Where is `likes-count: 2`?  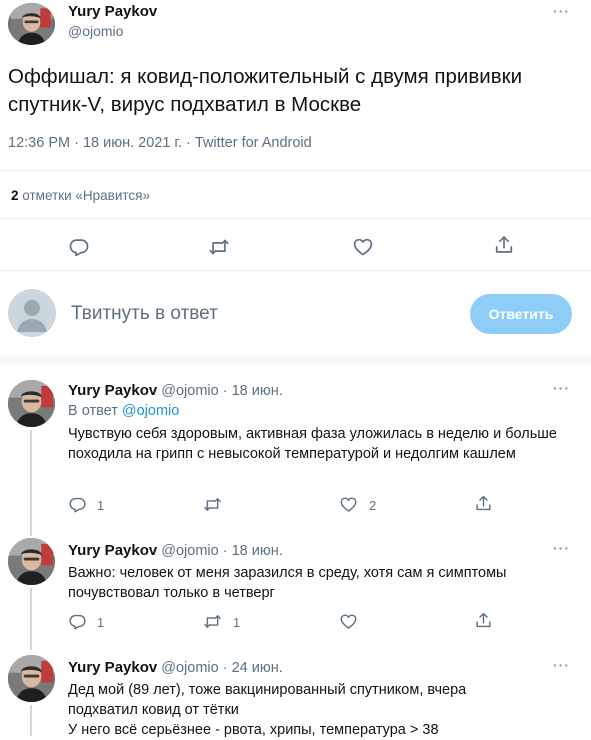 likes-count: 2 is located at coordinates (15, 195).